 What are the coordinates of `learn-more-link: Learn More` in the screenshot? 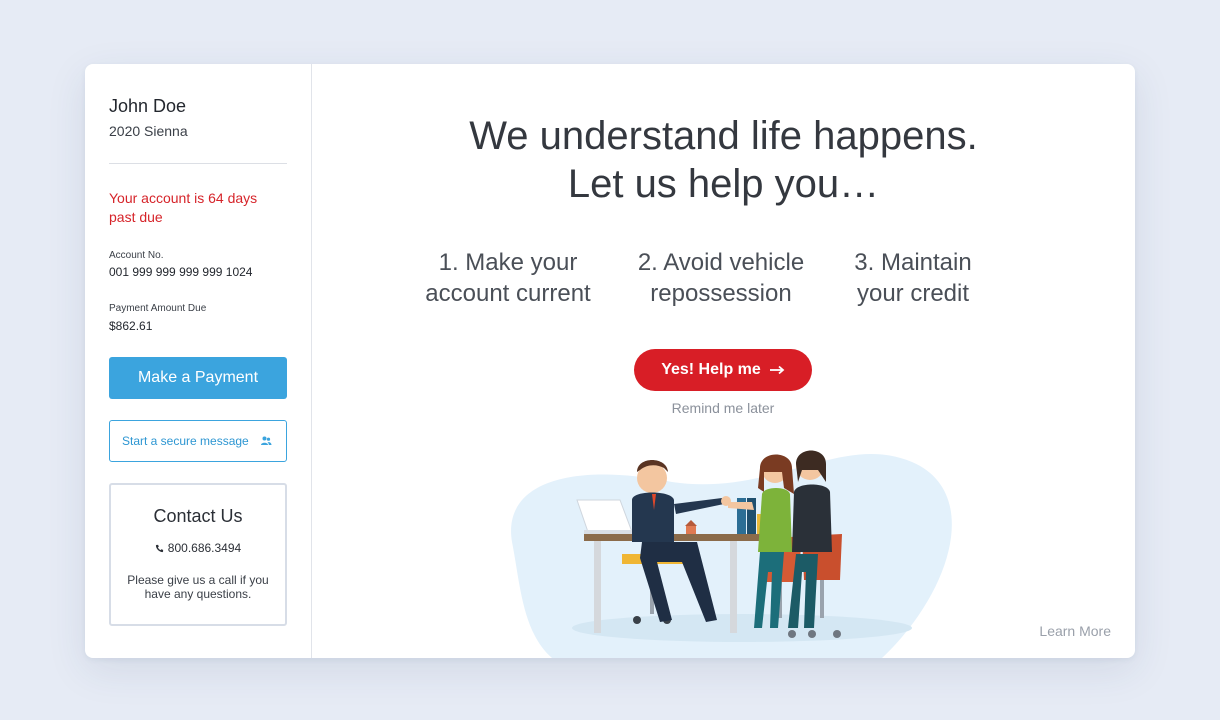 It's located at (1075, 631).